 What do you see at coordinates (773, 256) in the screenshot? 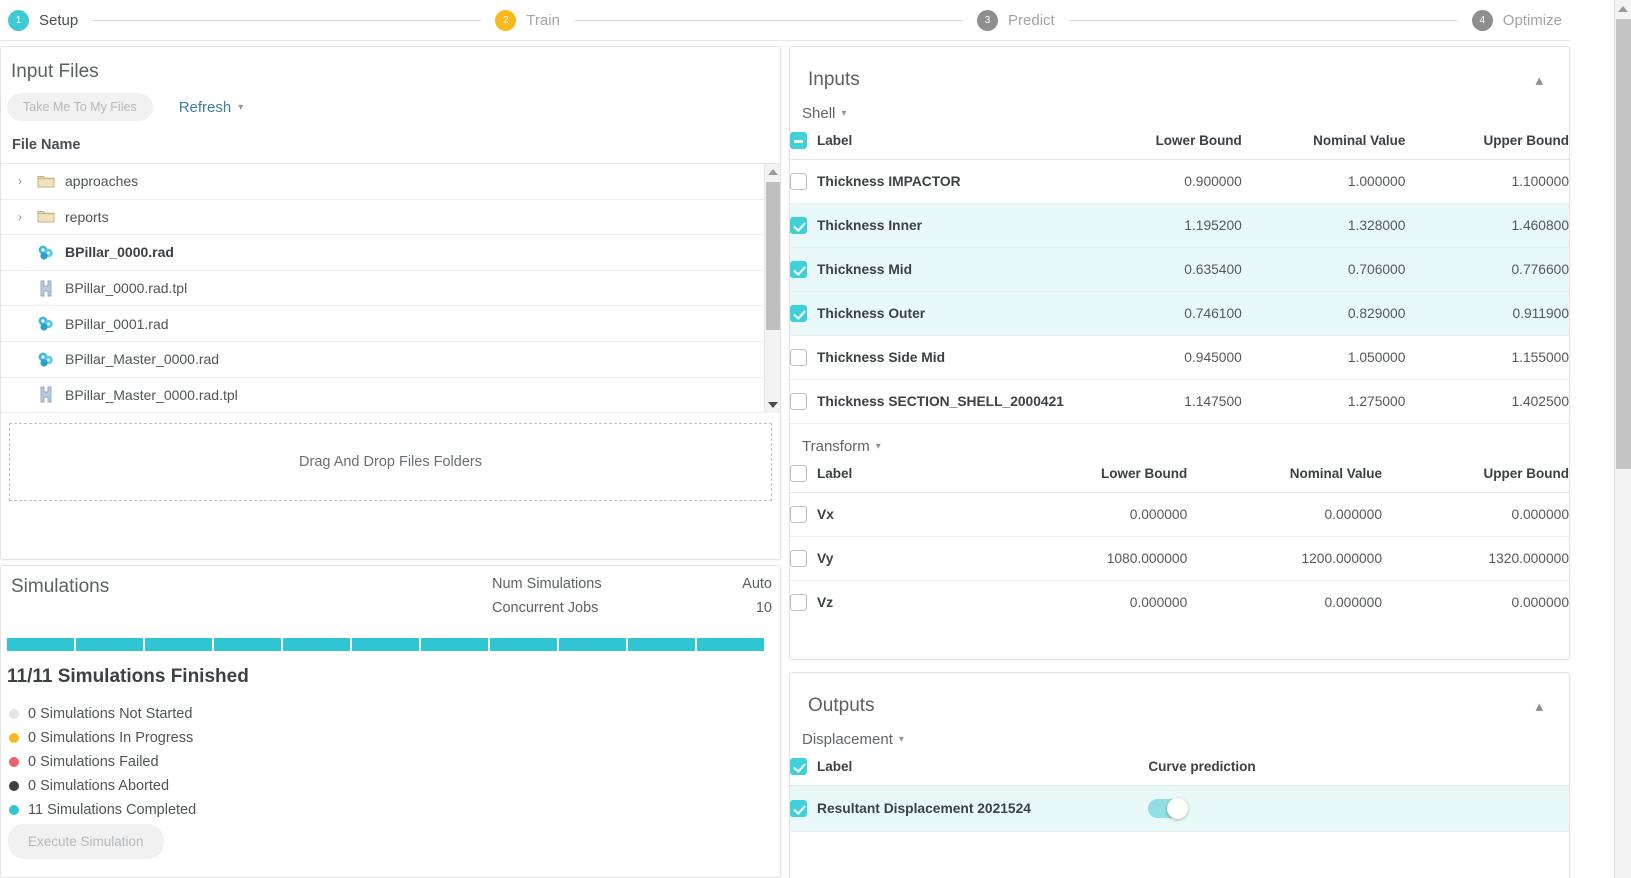
I see `scrollbar-thumb` at bounding box center [773, 256].